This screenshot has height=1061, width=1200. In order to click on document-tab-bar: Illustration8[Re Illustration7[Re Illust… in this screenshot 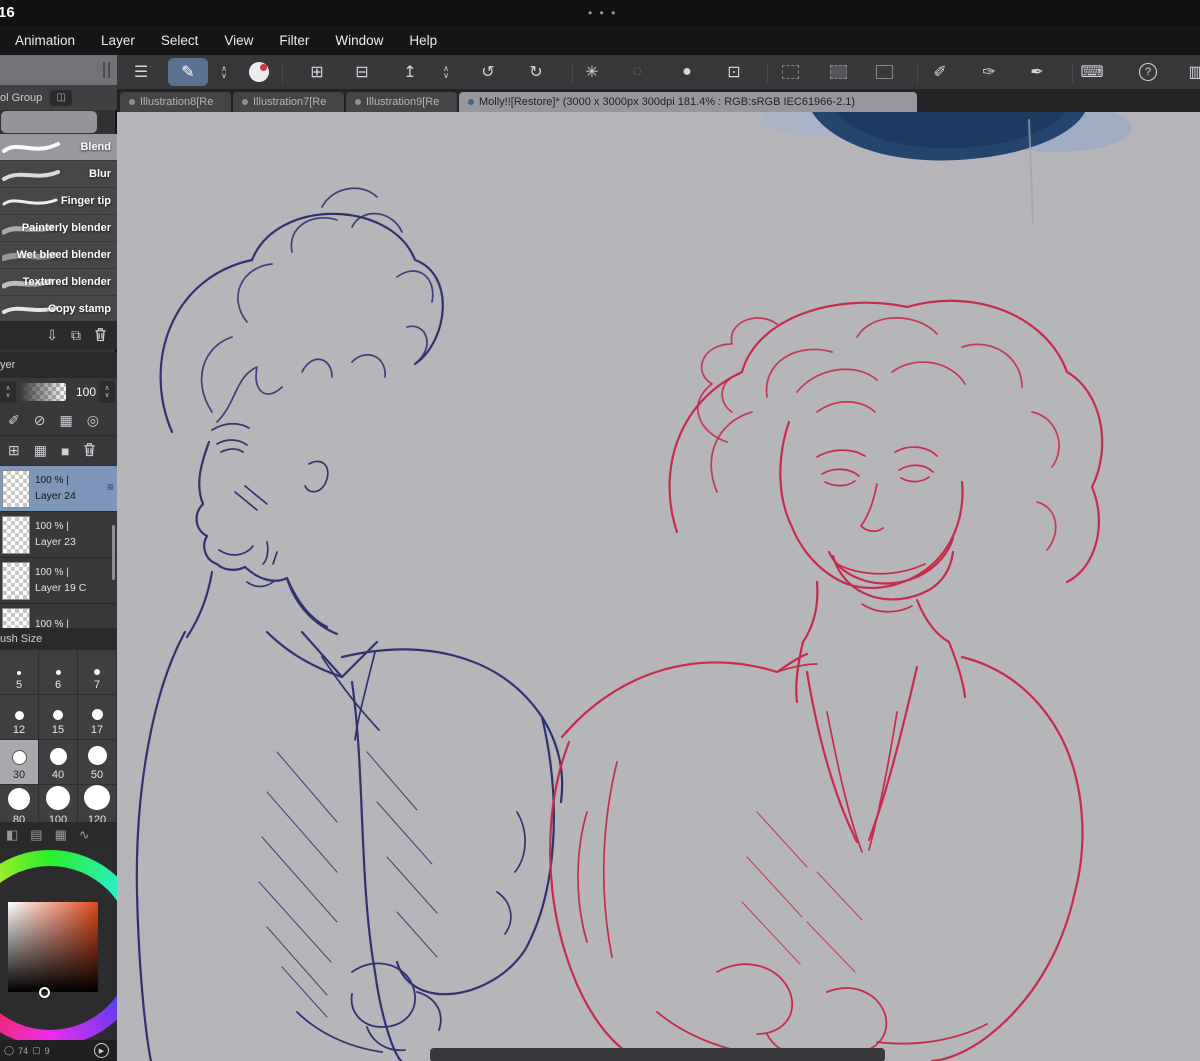, I will do `click(658, 101)`.